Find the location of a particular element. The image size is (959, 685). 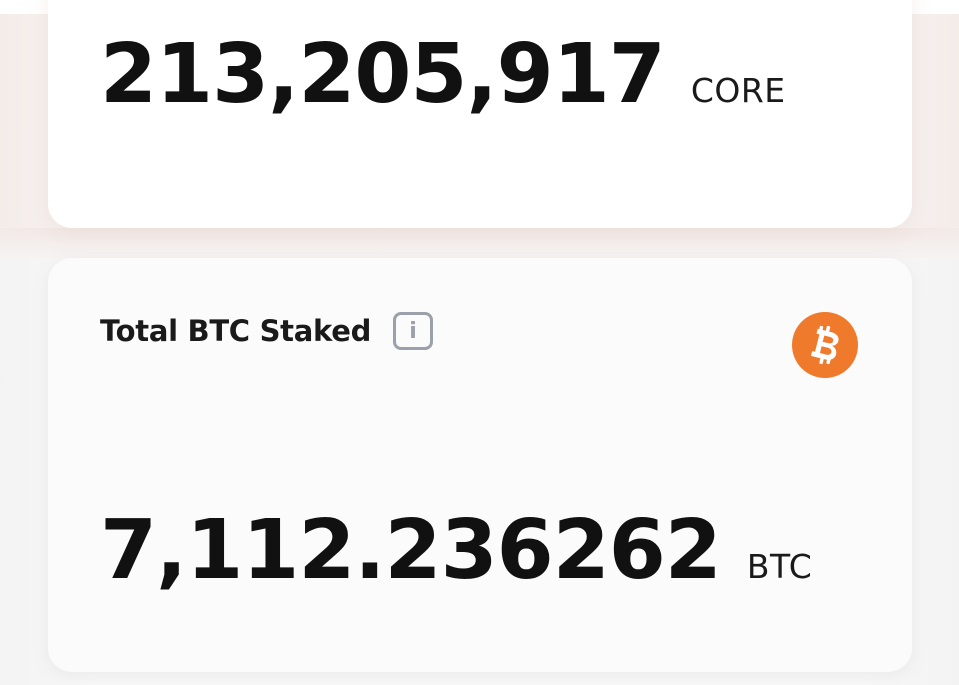

bitcoin-logo-icon is located at coordinates (825, 345).